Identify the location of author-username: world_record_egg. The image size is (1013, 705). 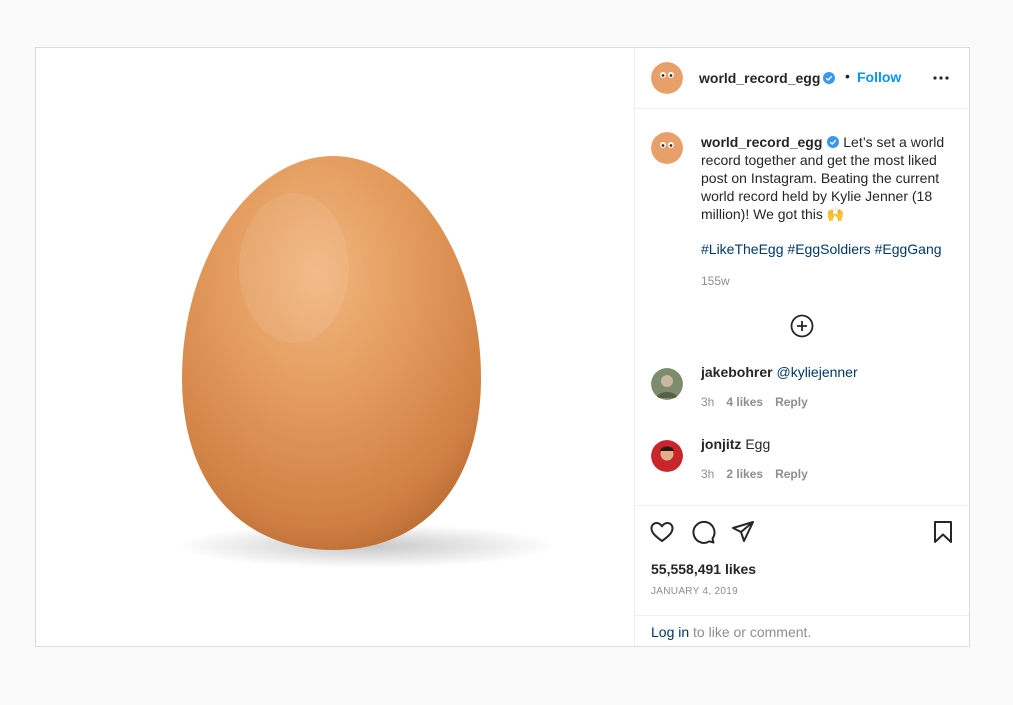
(767, 78).